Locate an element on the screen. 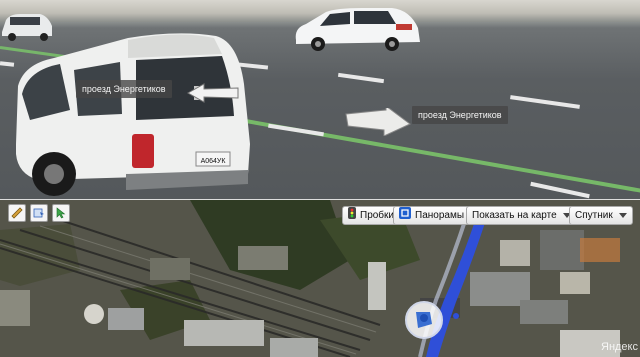 The height and width of the screenshot is (357, 640). pin-icon is located at coordinates (38, 213).